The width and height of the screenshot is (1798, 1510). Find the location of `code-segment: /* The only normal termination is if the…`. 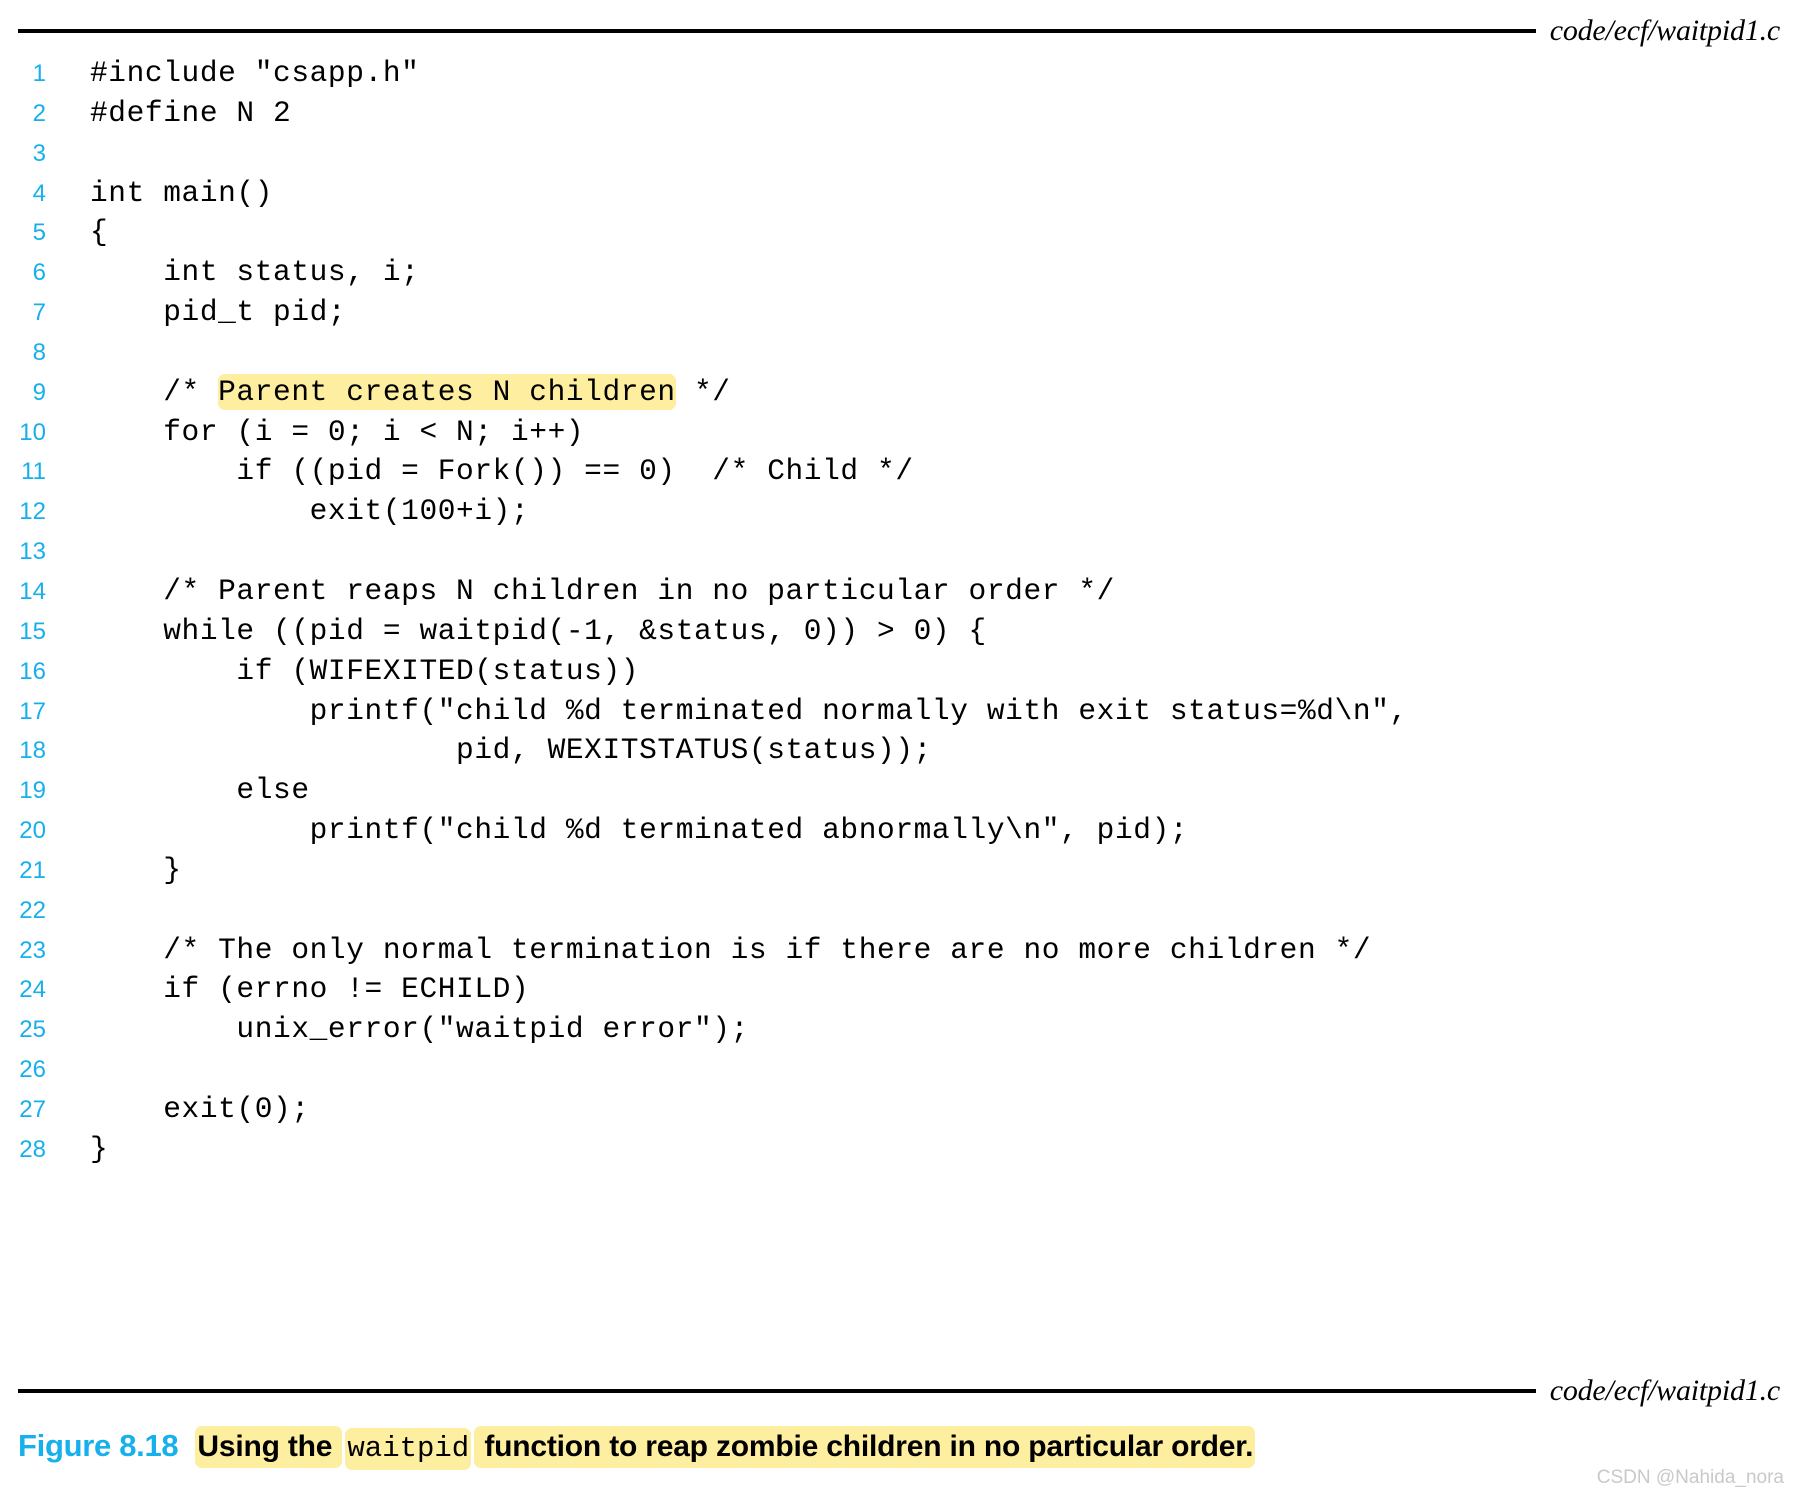

code-segment: /* The only normal termination is if the… is located at coordinates (731, 949).